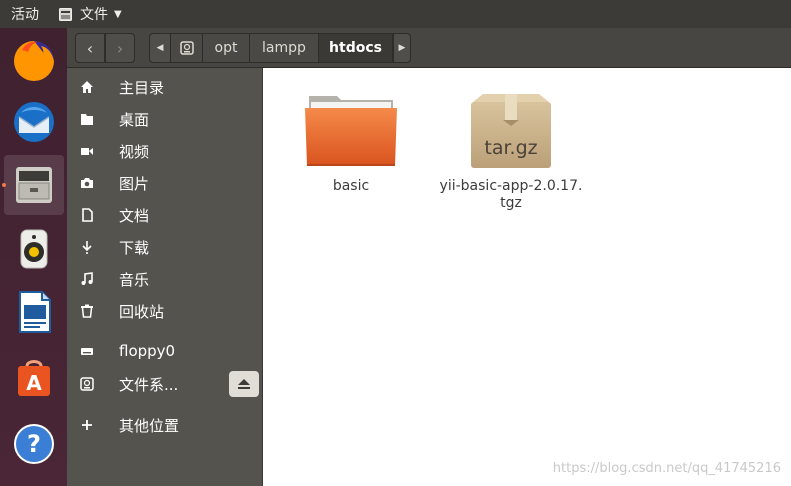 Image resolution: width=791 pixels, height=486 pixels. I want to click on archive-icon: tar.gz, so click(511, 131).